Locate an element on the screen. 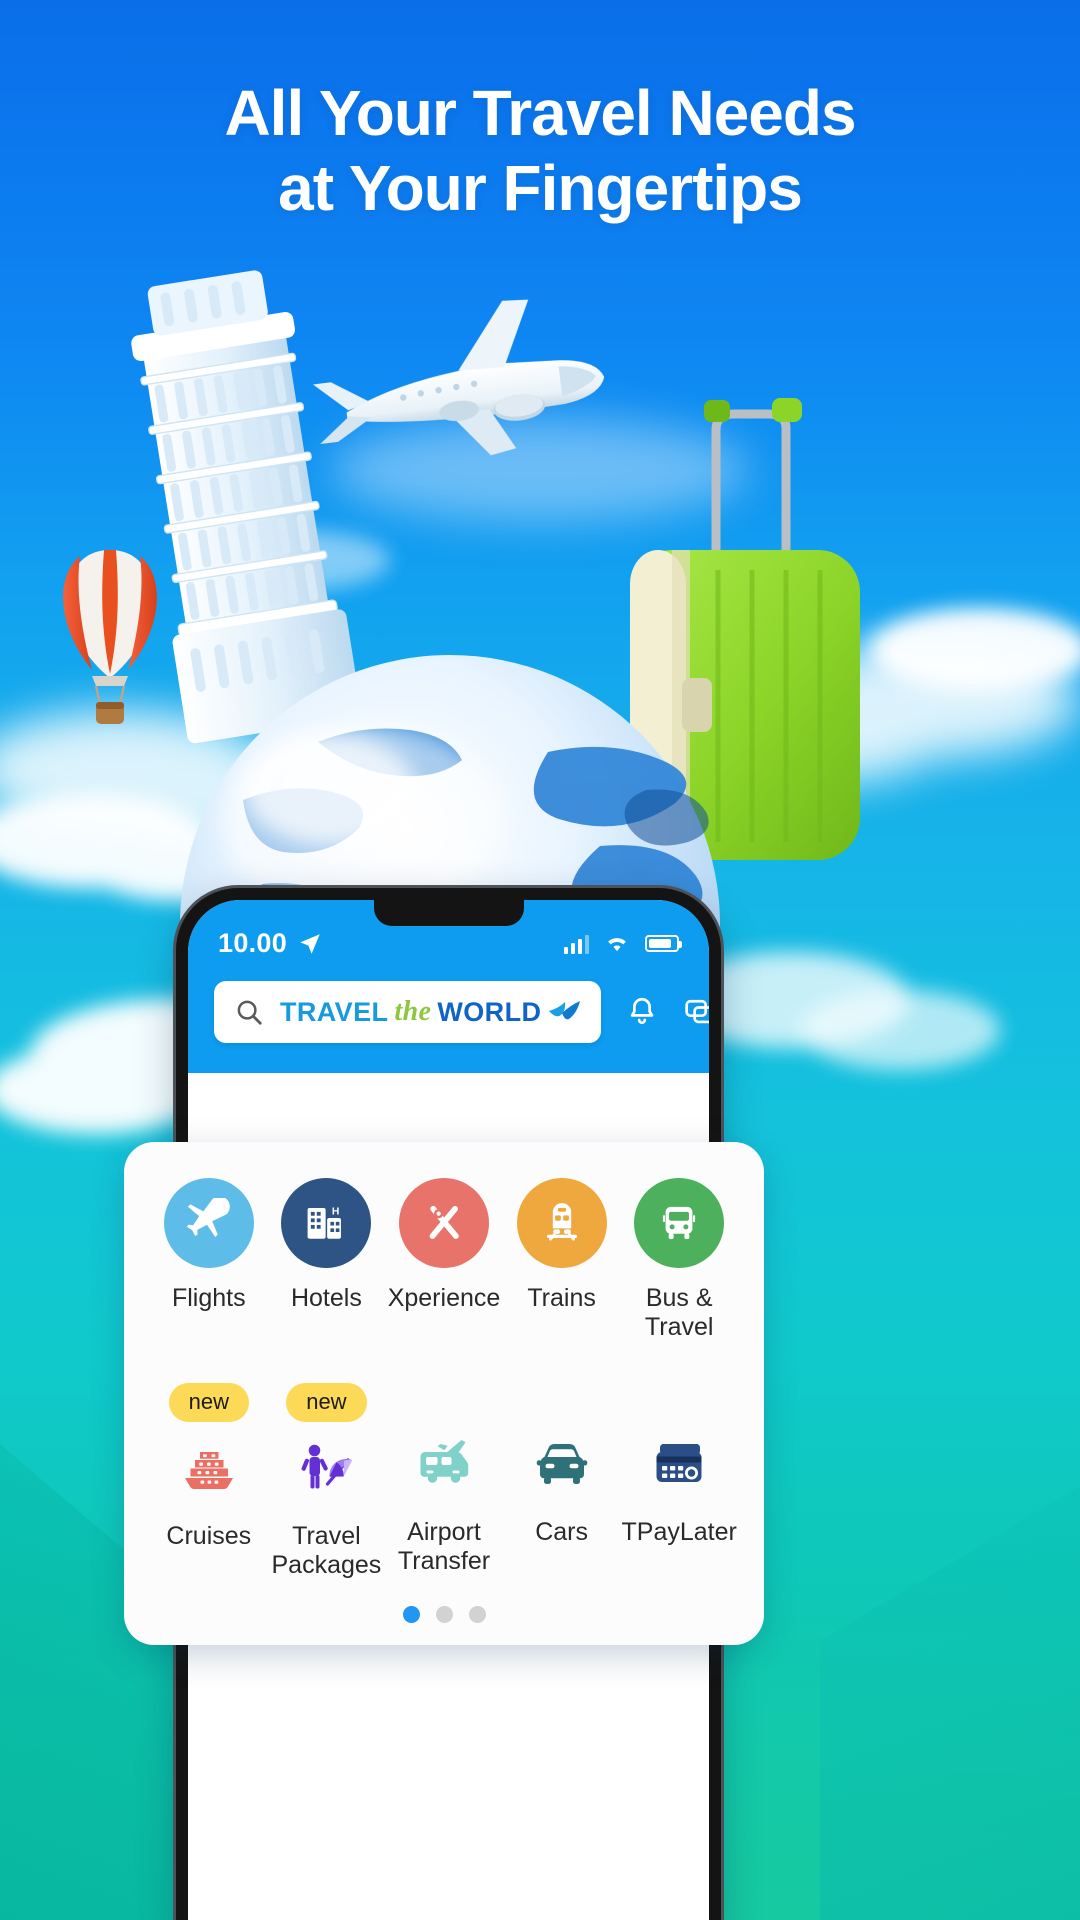  chat-icon is located at coordinates (697, 1011).